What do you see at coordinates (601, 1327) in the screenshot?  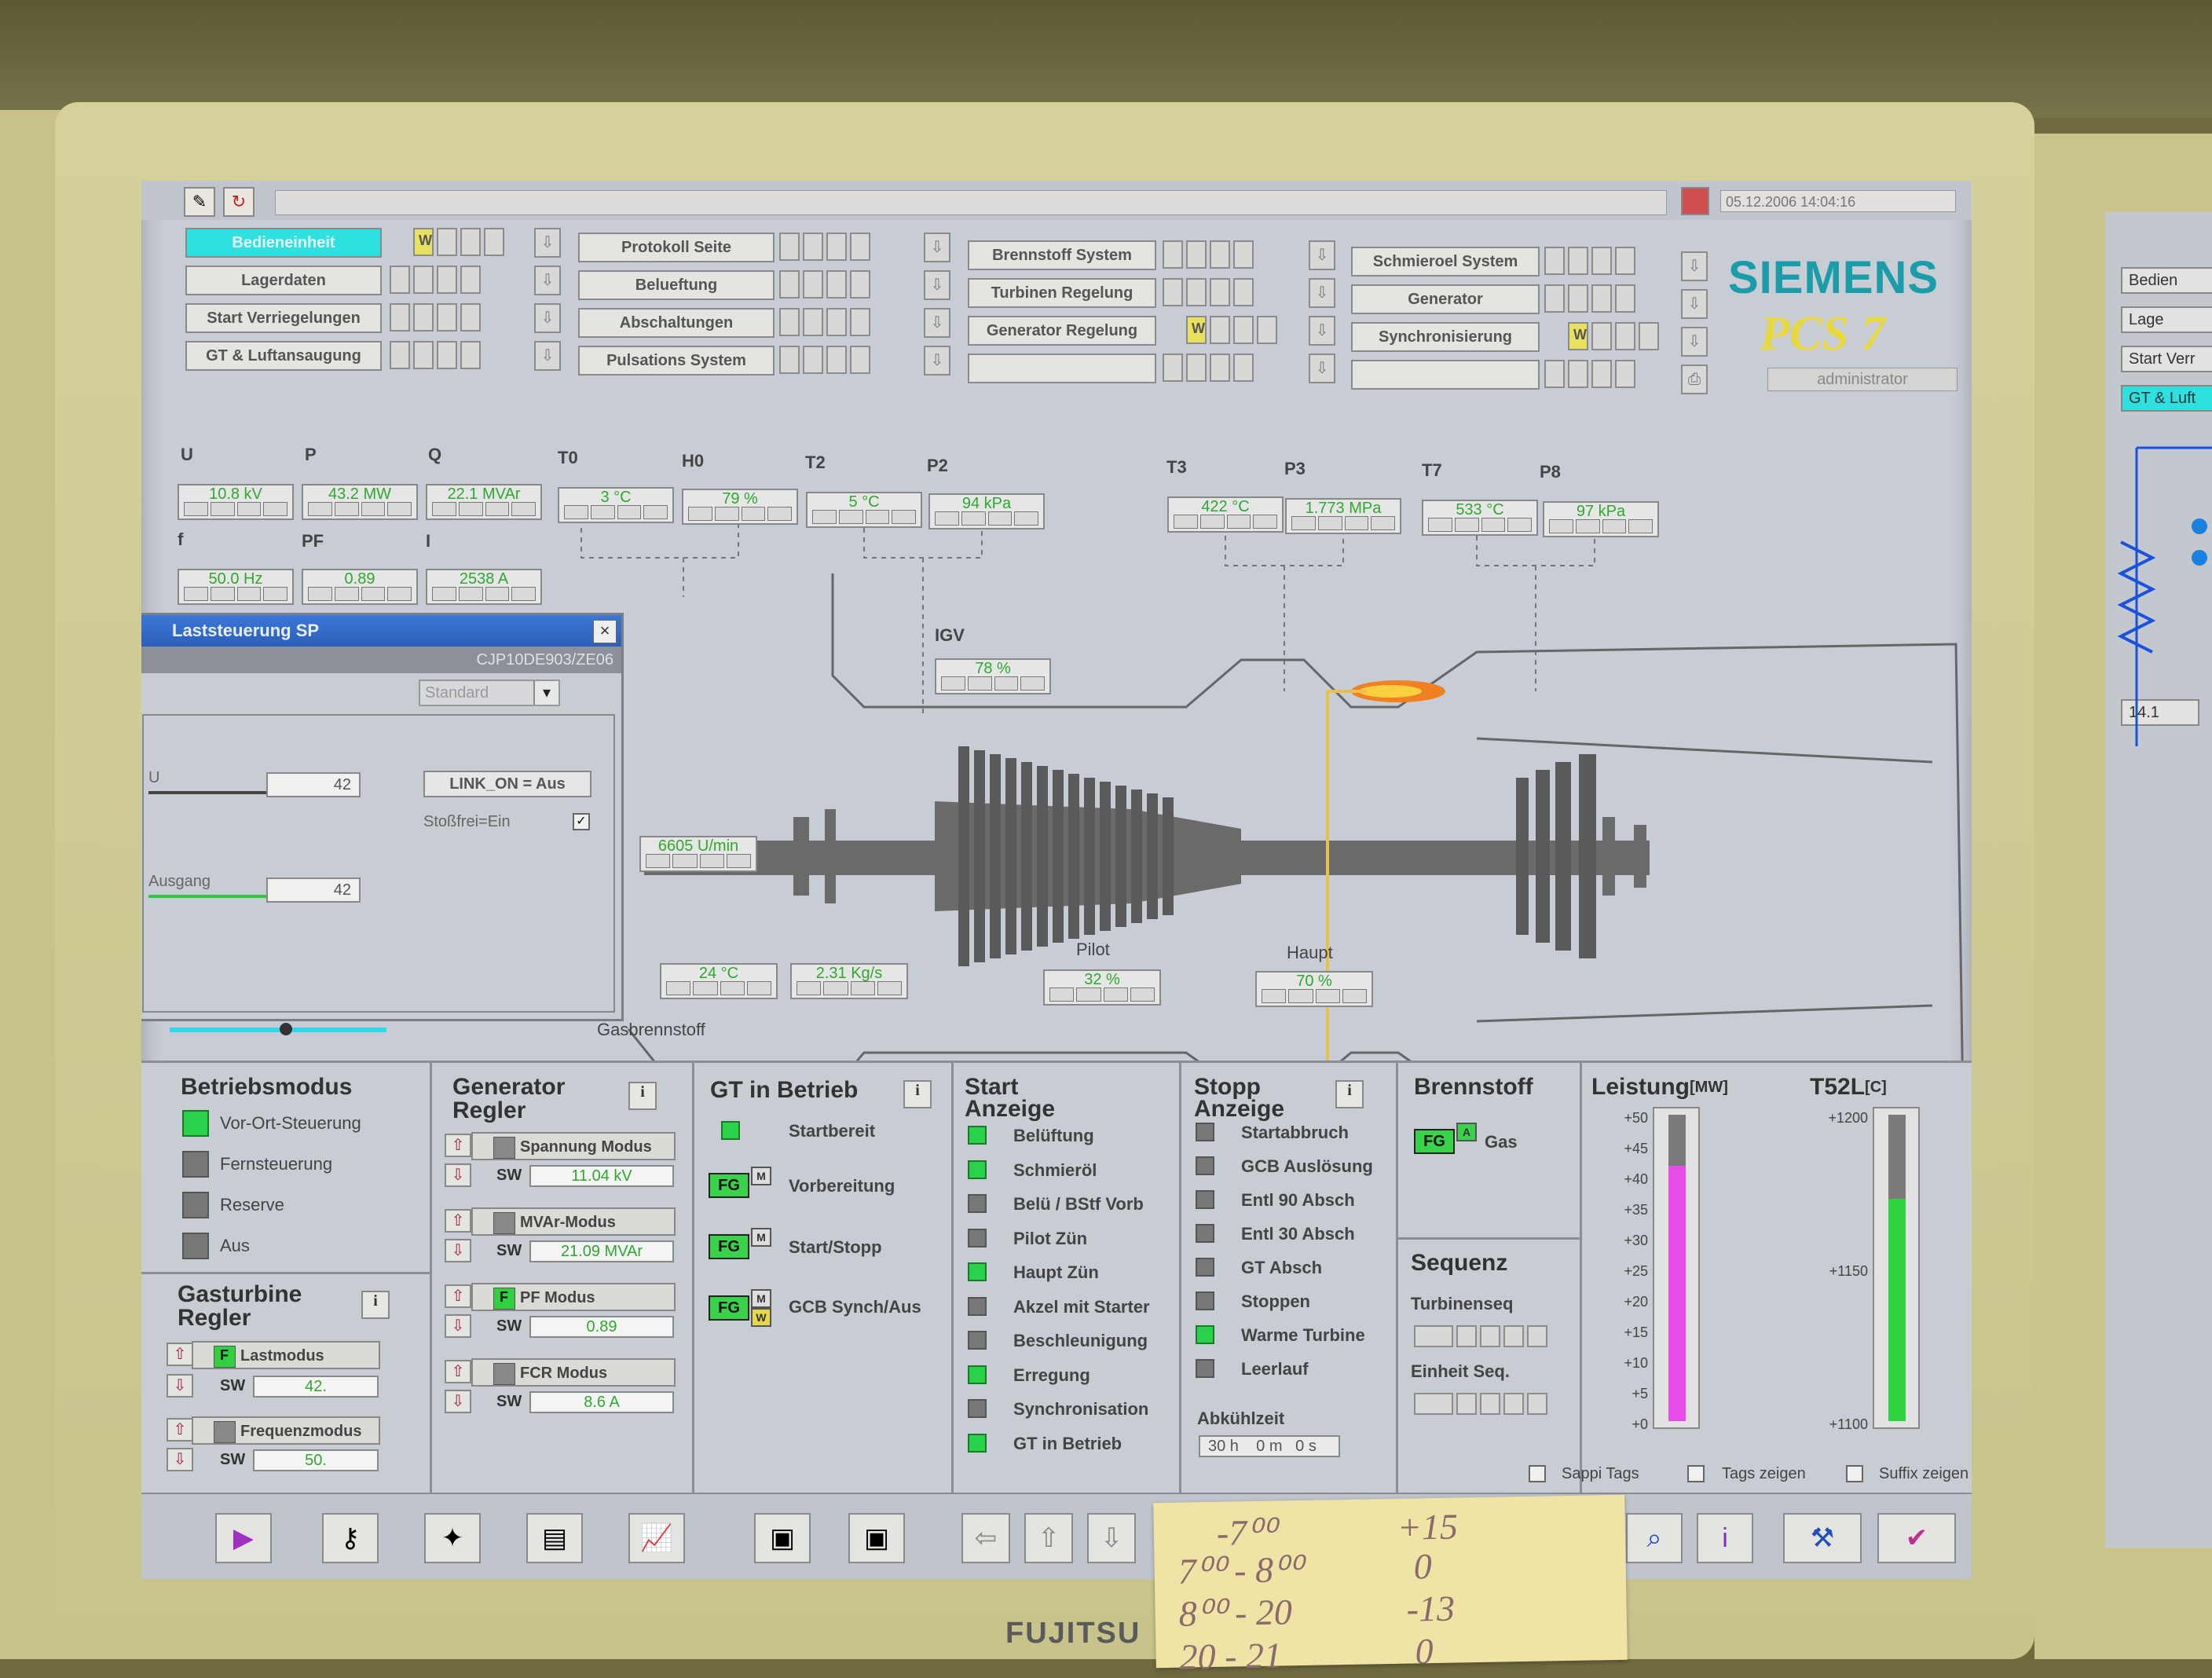 I see `pf-sw: 0.89` at bounding box center [601, 1327].